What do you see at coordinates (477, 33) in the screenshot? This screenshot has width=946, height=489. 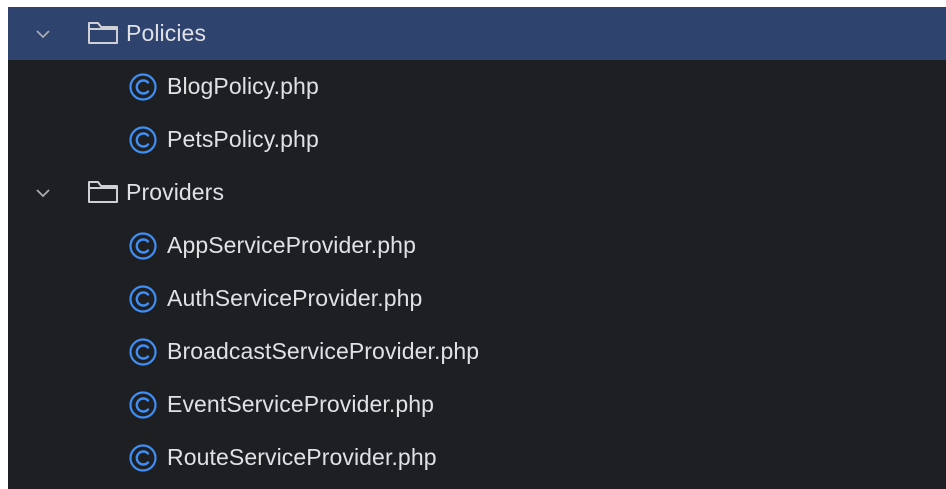 I see `tree-folder-policies: Policies` at bounding box center [477, 33].